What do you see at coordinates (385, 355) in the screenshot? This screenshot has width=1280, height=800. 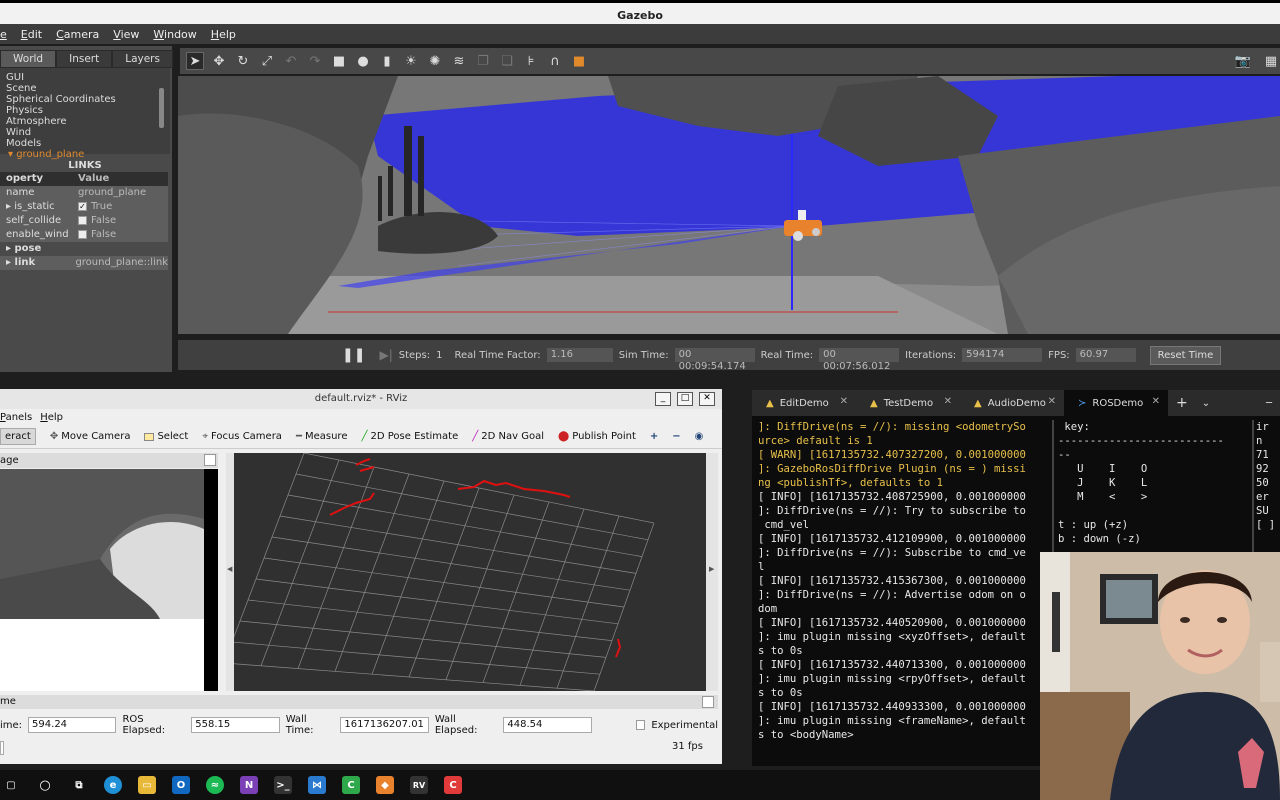 I see `step-icon: ▶|` at bounding box center [385, 355].